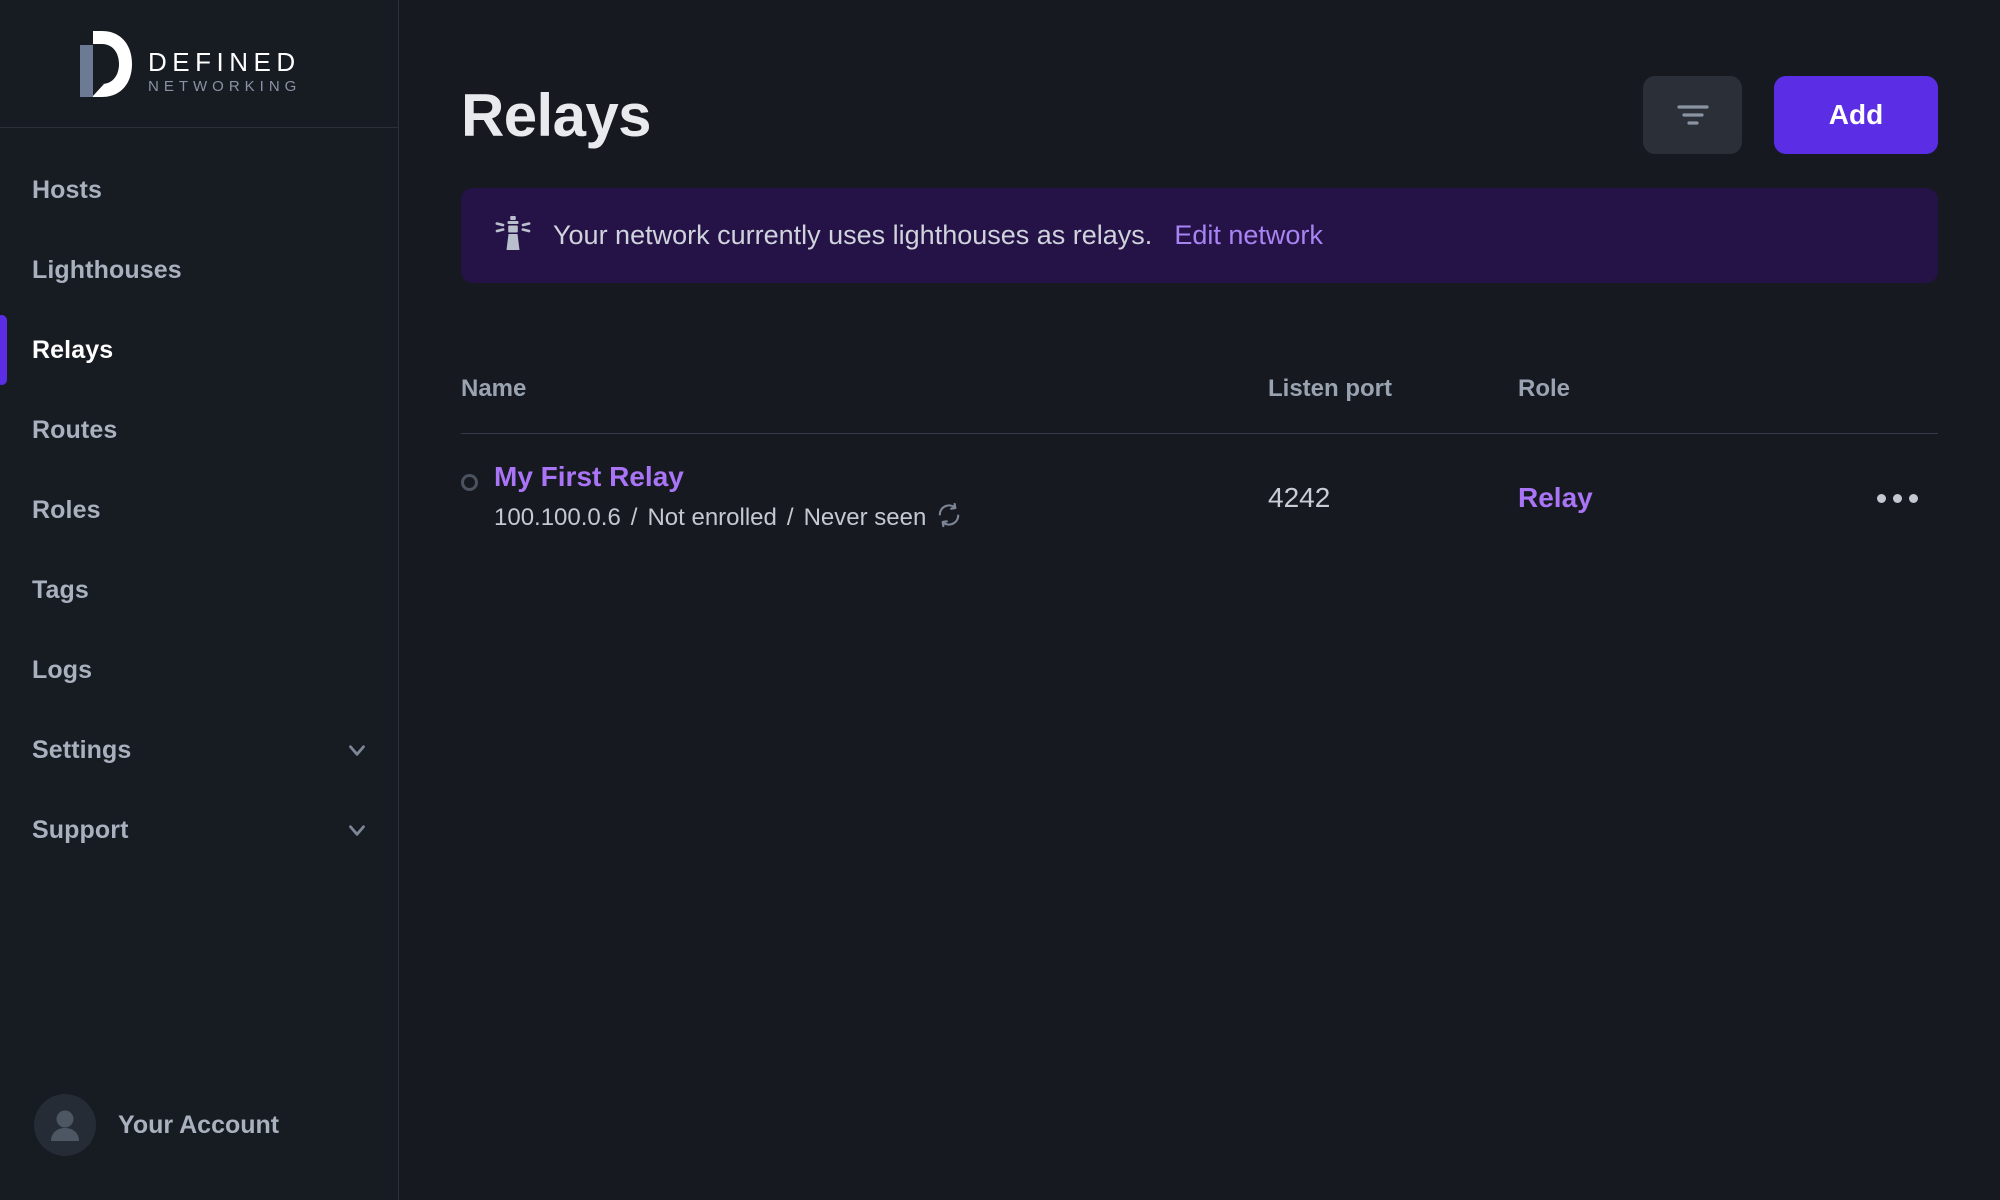  Describe the element at coordinates (1330, 388) in the screenshot. I see `column-header-listen-port: Listen port` at that location.